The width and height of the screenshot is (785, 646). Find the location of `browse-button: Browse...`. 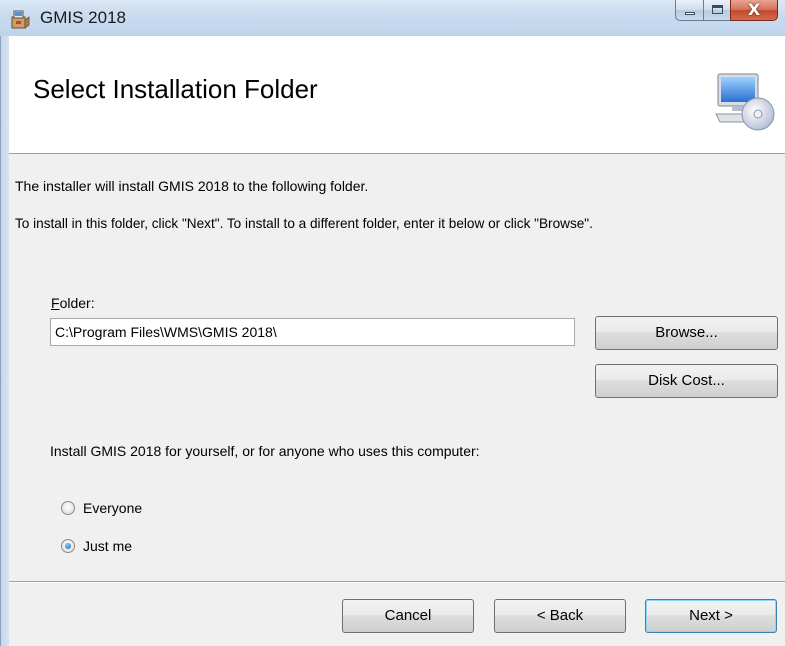

browse-button: Browse... is located at coordinates (686, 333).